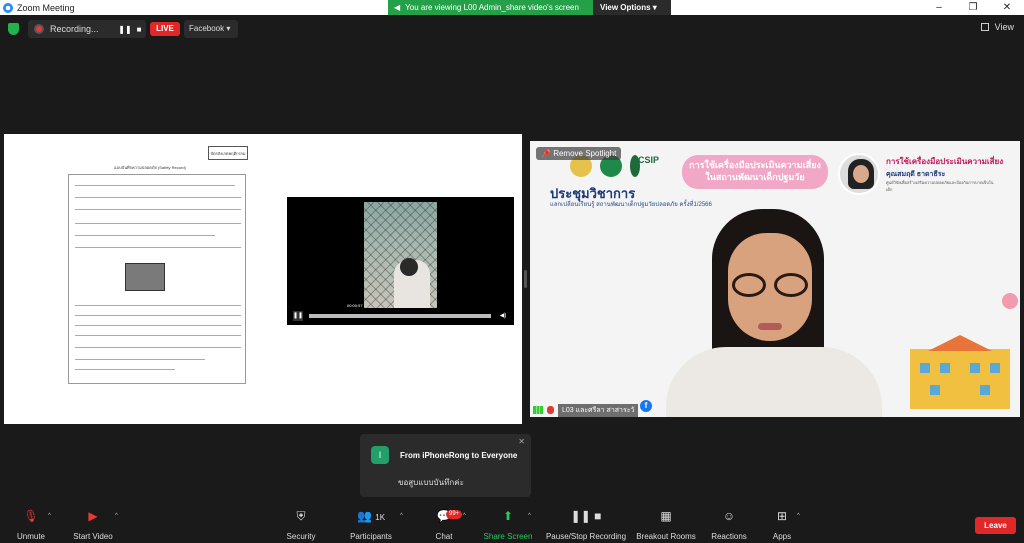 The height and width of the screenshot is (543, 1024). Describe the element at coordinates (666, 524) in the screenshot. I see `breakout-rooms-button: ▦ Breakout Rooms` at that location.